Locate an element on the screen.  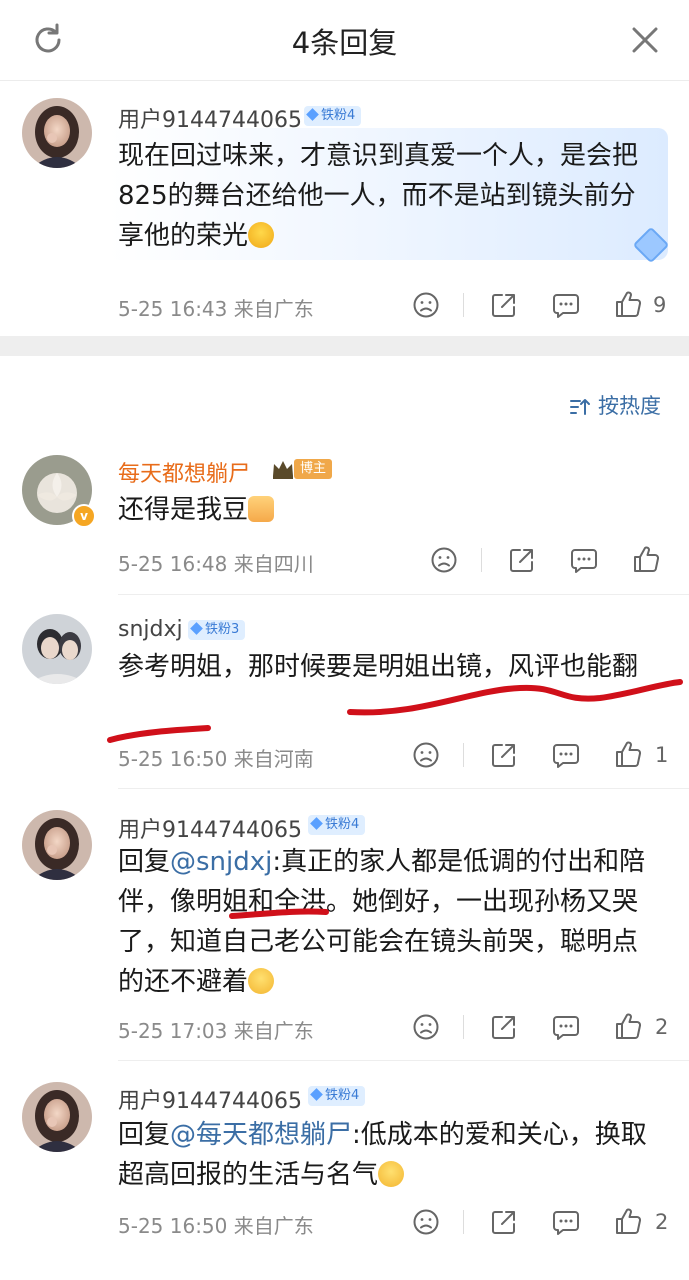
section-divider is located at coordinates (344, 346).